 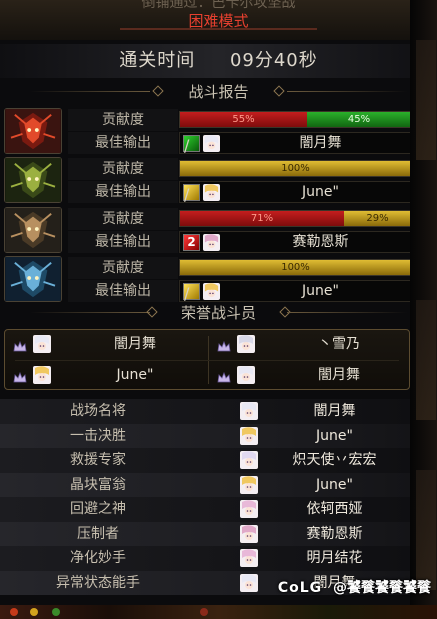 I want to click on honor-member: June", so click(x=105, y=375).